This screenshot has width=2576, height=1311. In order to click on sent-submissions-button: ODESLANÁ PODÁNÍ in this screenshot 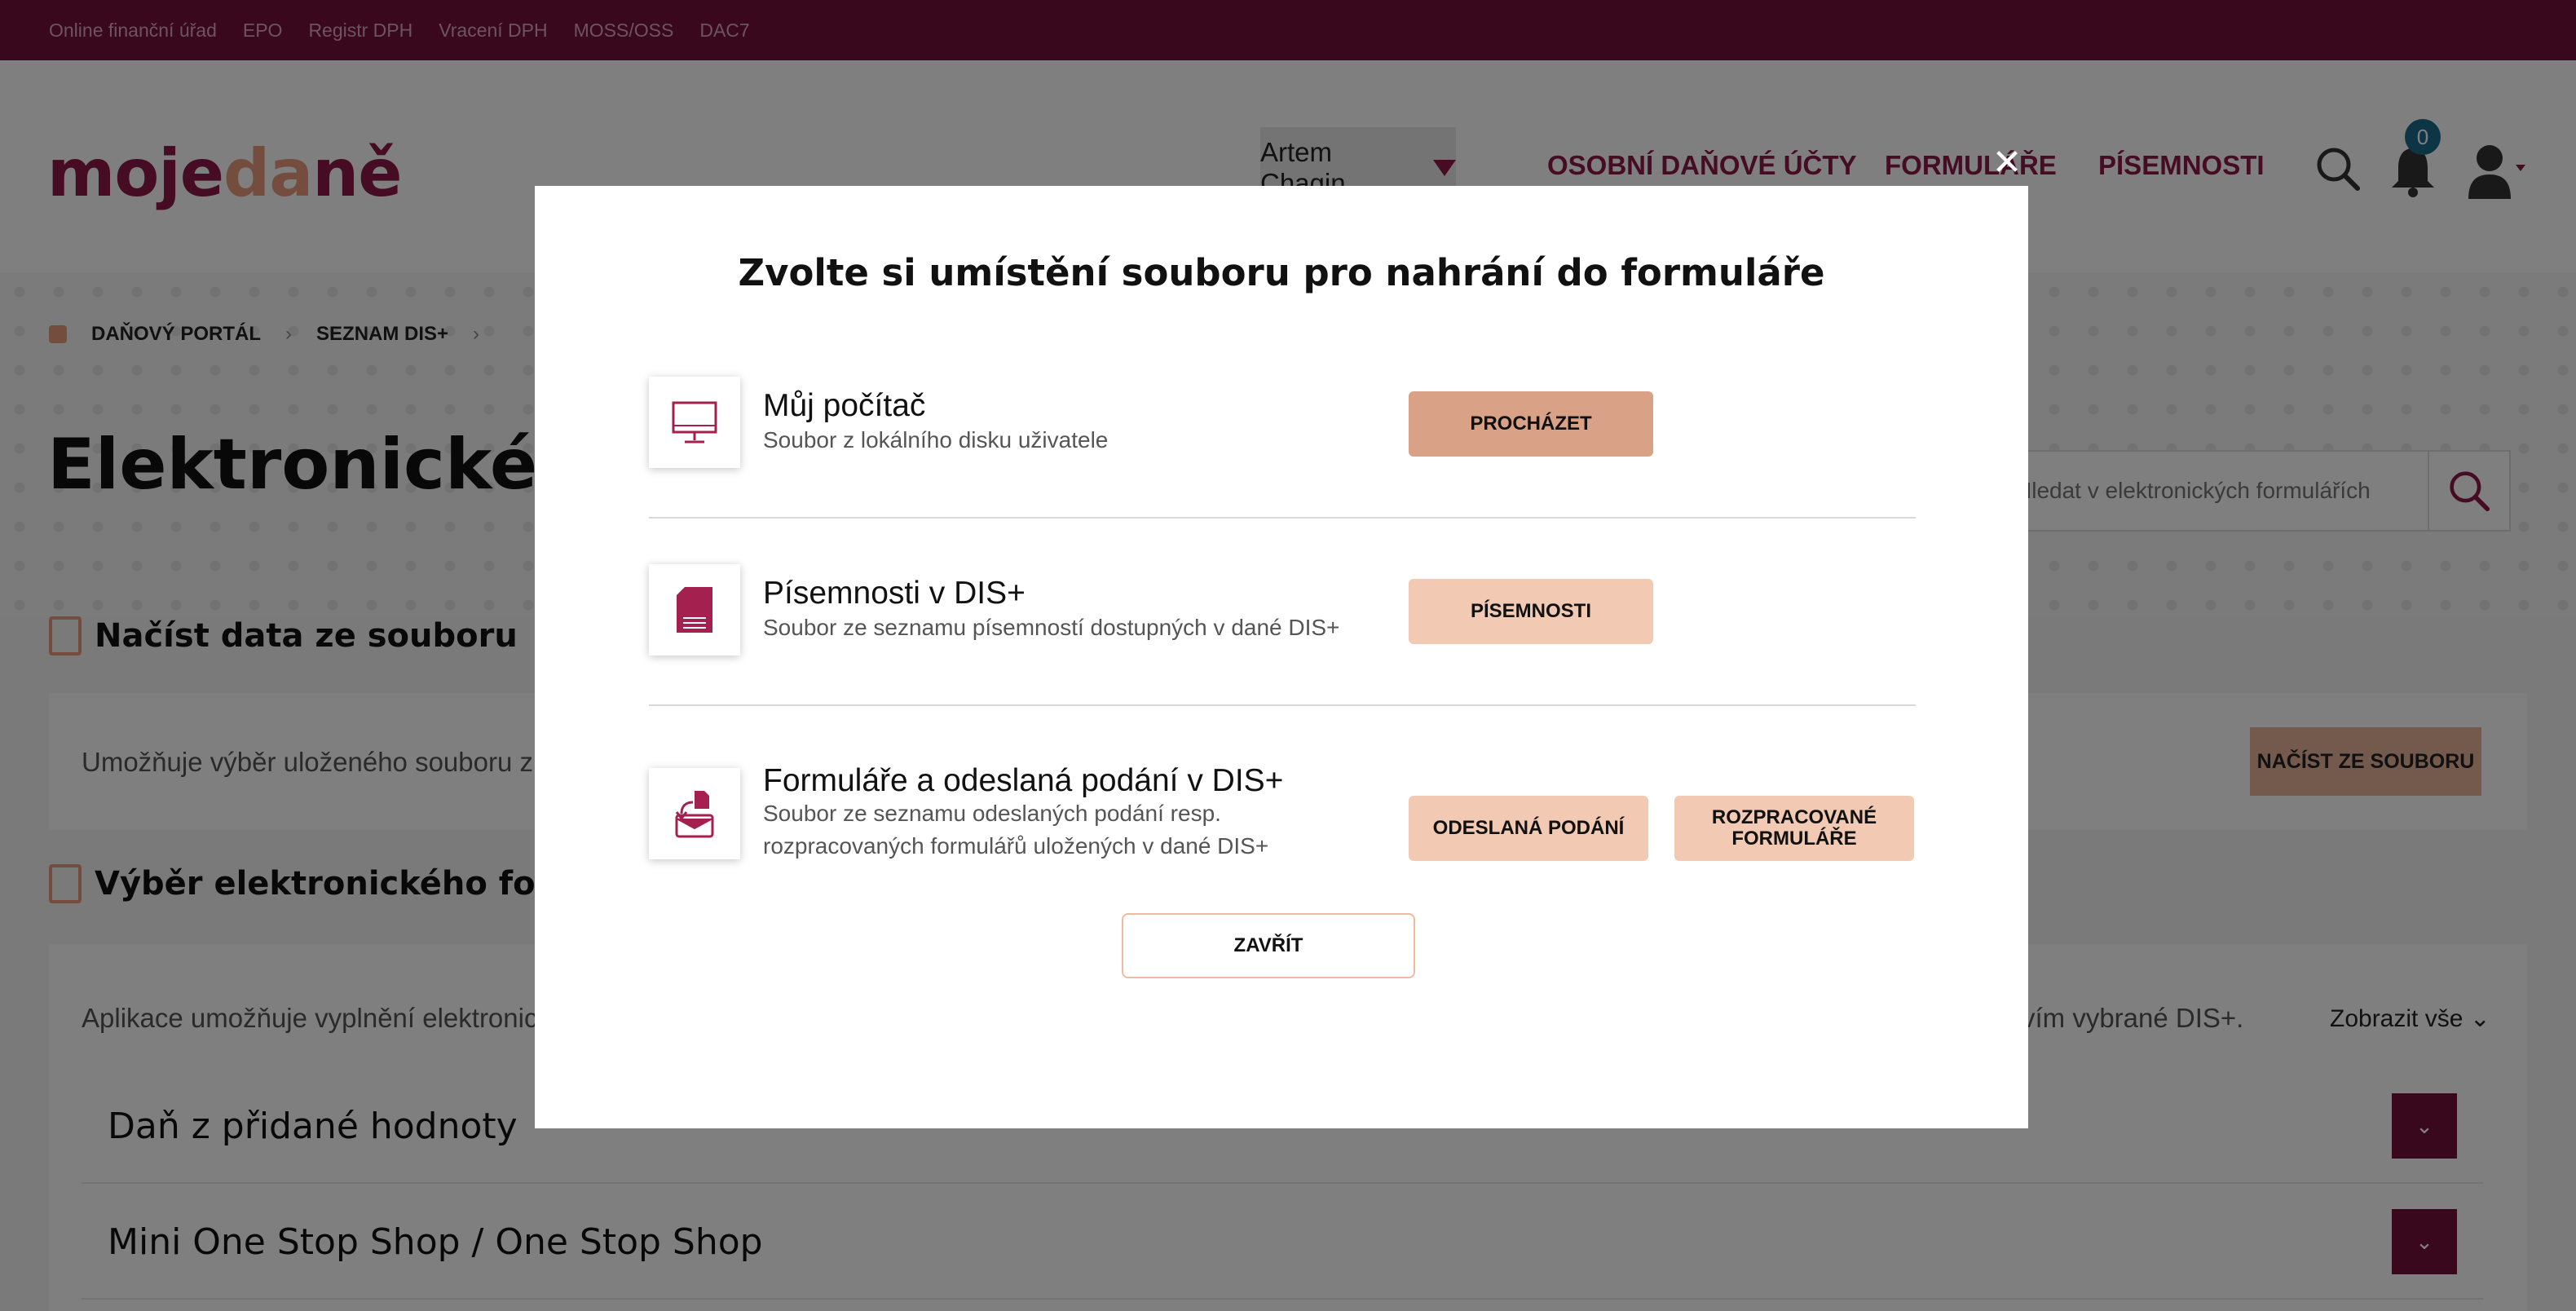, I will do `click(1528, 829)`.